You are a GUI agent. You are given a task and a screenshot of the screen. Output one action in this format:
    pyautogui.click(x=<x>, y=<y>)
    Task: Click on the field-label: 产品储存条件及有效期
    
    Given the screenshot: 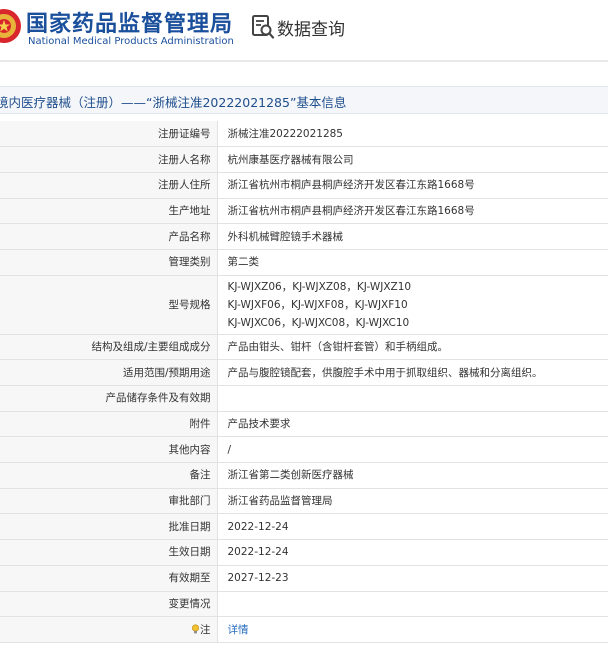 What is the action you would take?
    pyautogui.click(x=109, y=398)
    